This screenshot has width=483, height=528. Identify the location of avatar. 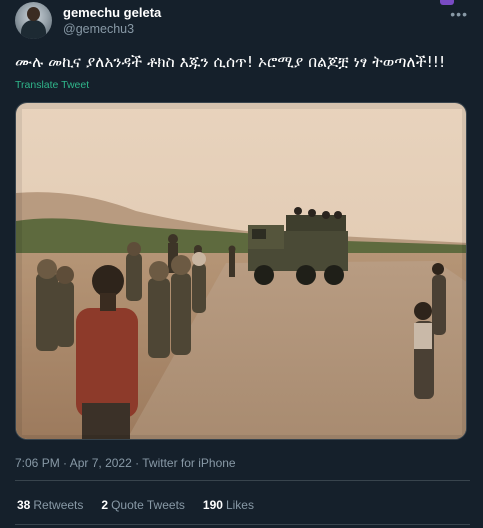
(33, 20).